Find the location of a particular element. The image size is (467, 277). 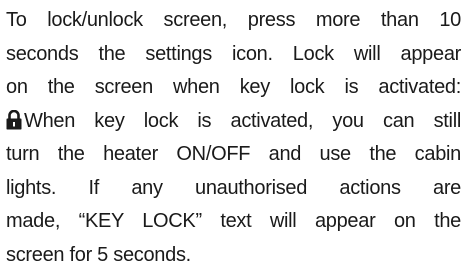

paragraph-line-8: screen for 5 seconds. is located at coordinates (98, 254).